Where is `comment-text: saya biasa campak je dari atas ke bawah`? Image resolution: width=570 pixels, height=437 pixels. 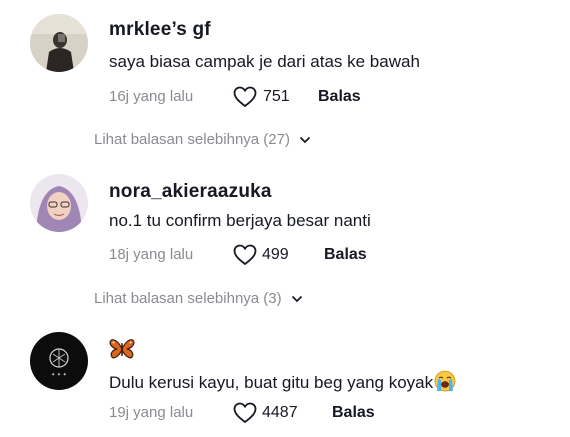 comment-text: saya biasa campak je dari atas ke bawah is located at coordinates (264, 61).